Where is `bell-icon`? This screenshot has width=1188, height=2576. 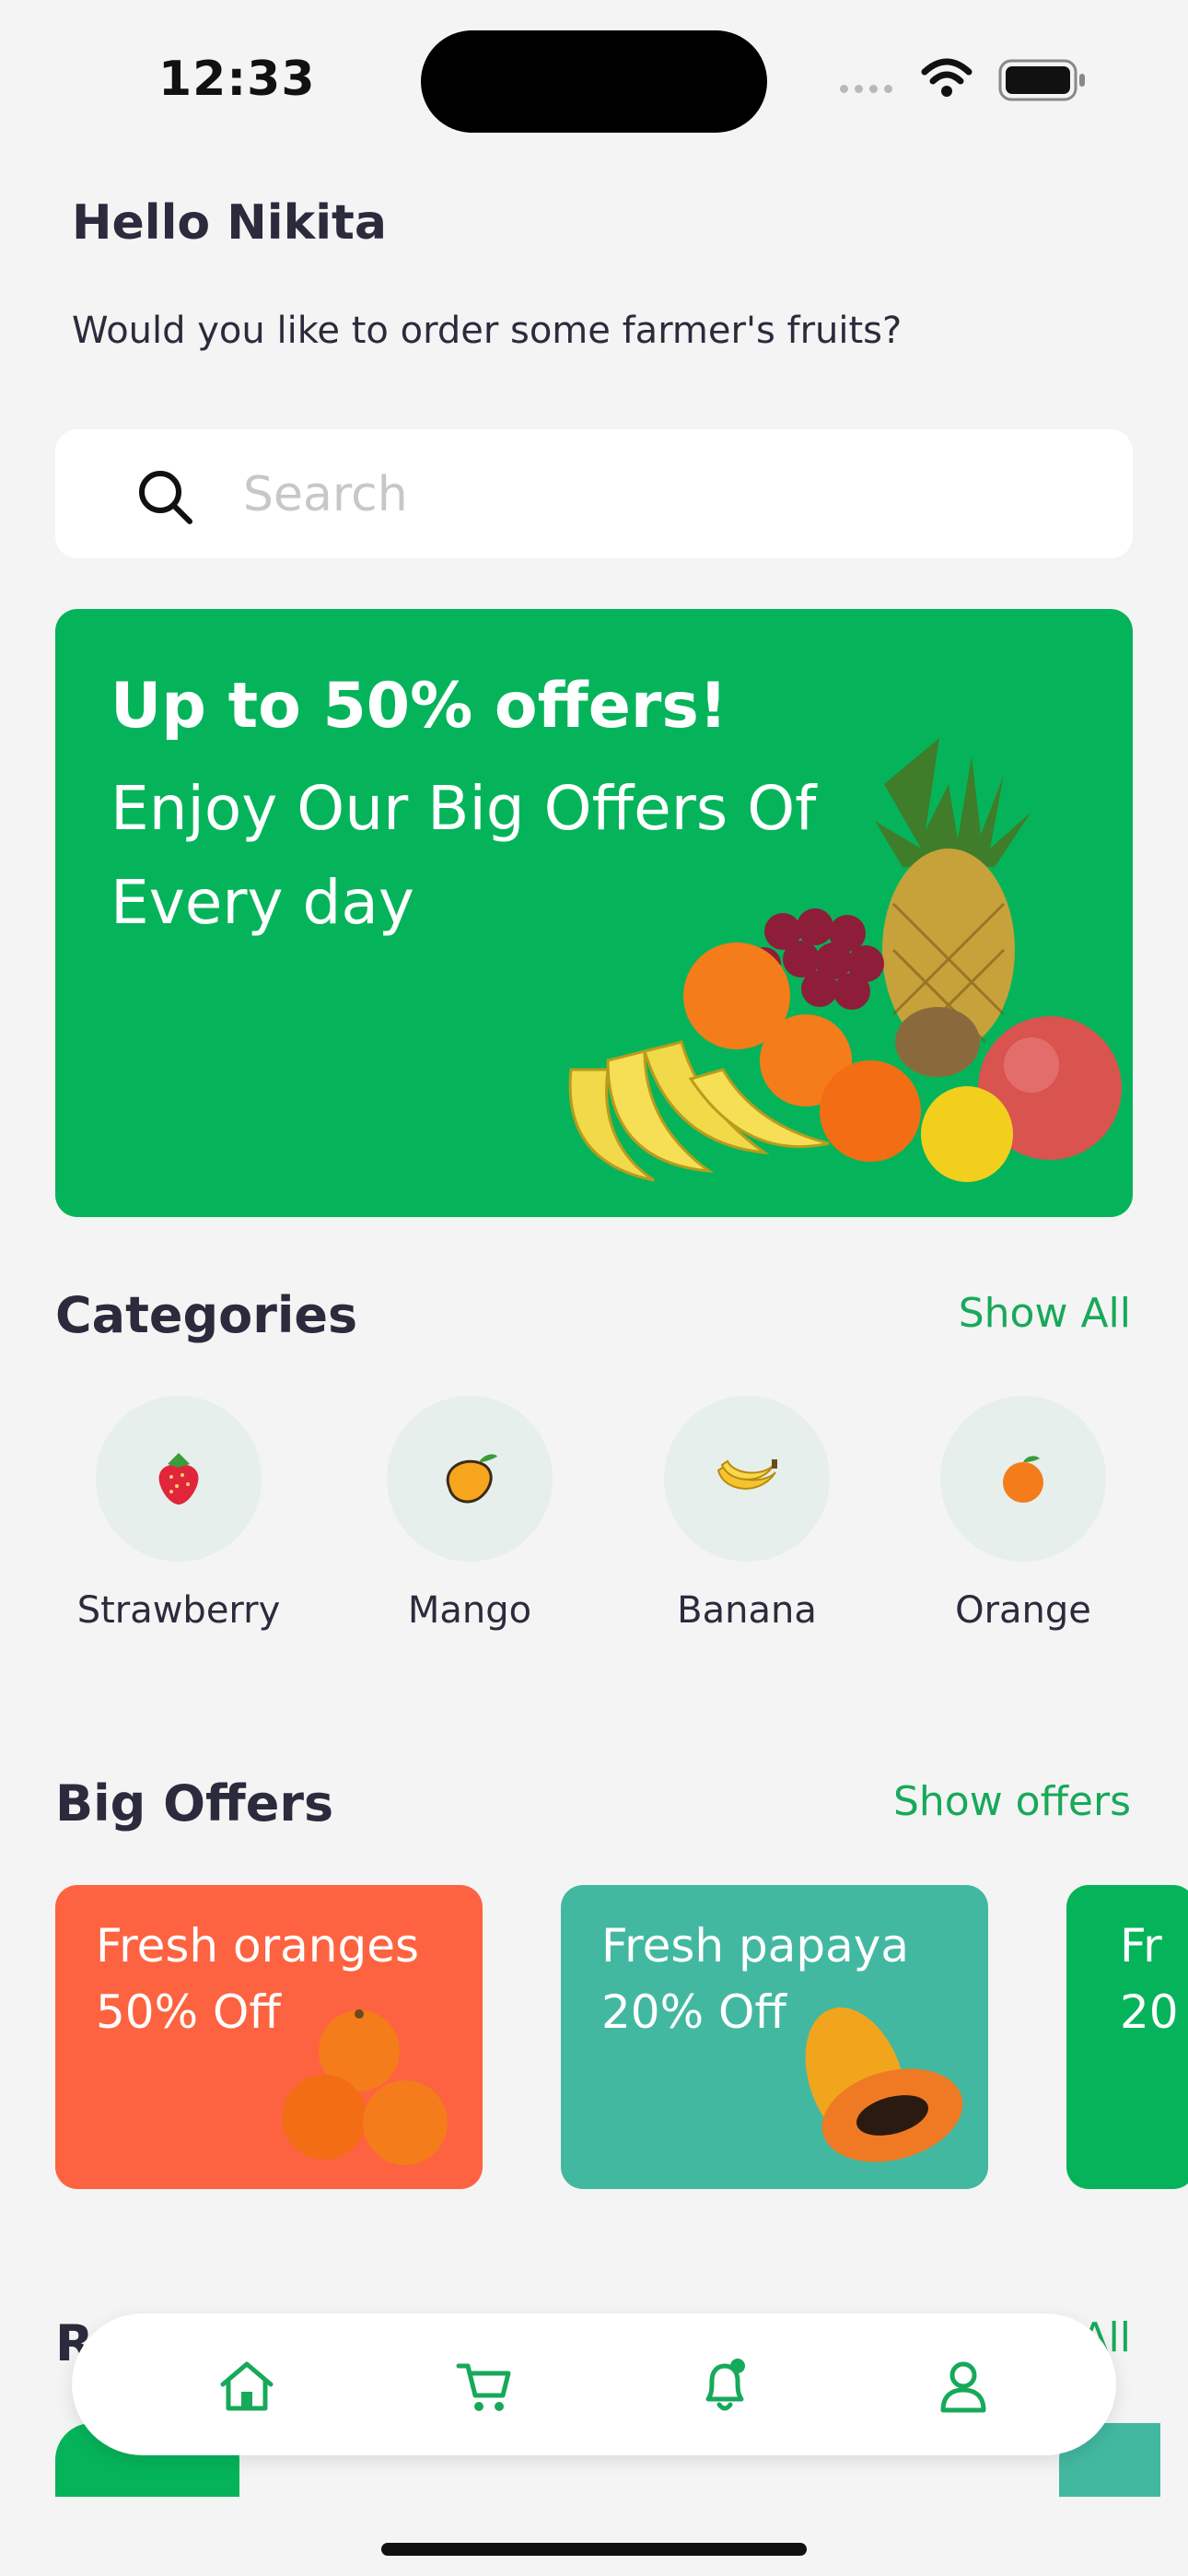
bell-icon is located at coordinates (725, 2385).